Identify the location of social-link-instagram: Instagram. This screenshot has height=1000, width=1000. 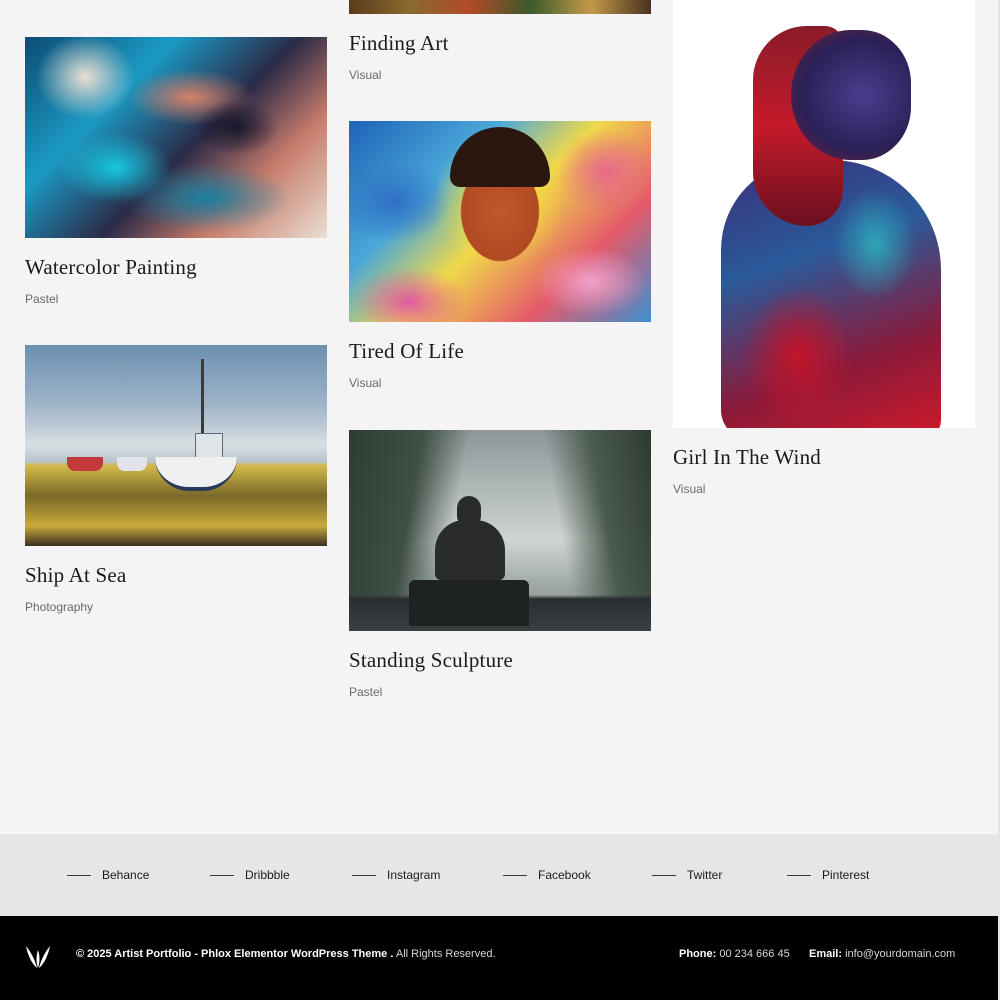
(396, 875).